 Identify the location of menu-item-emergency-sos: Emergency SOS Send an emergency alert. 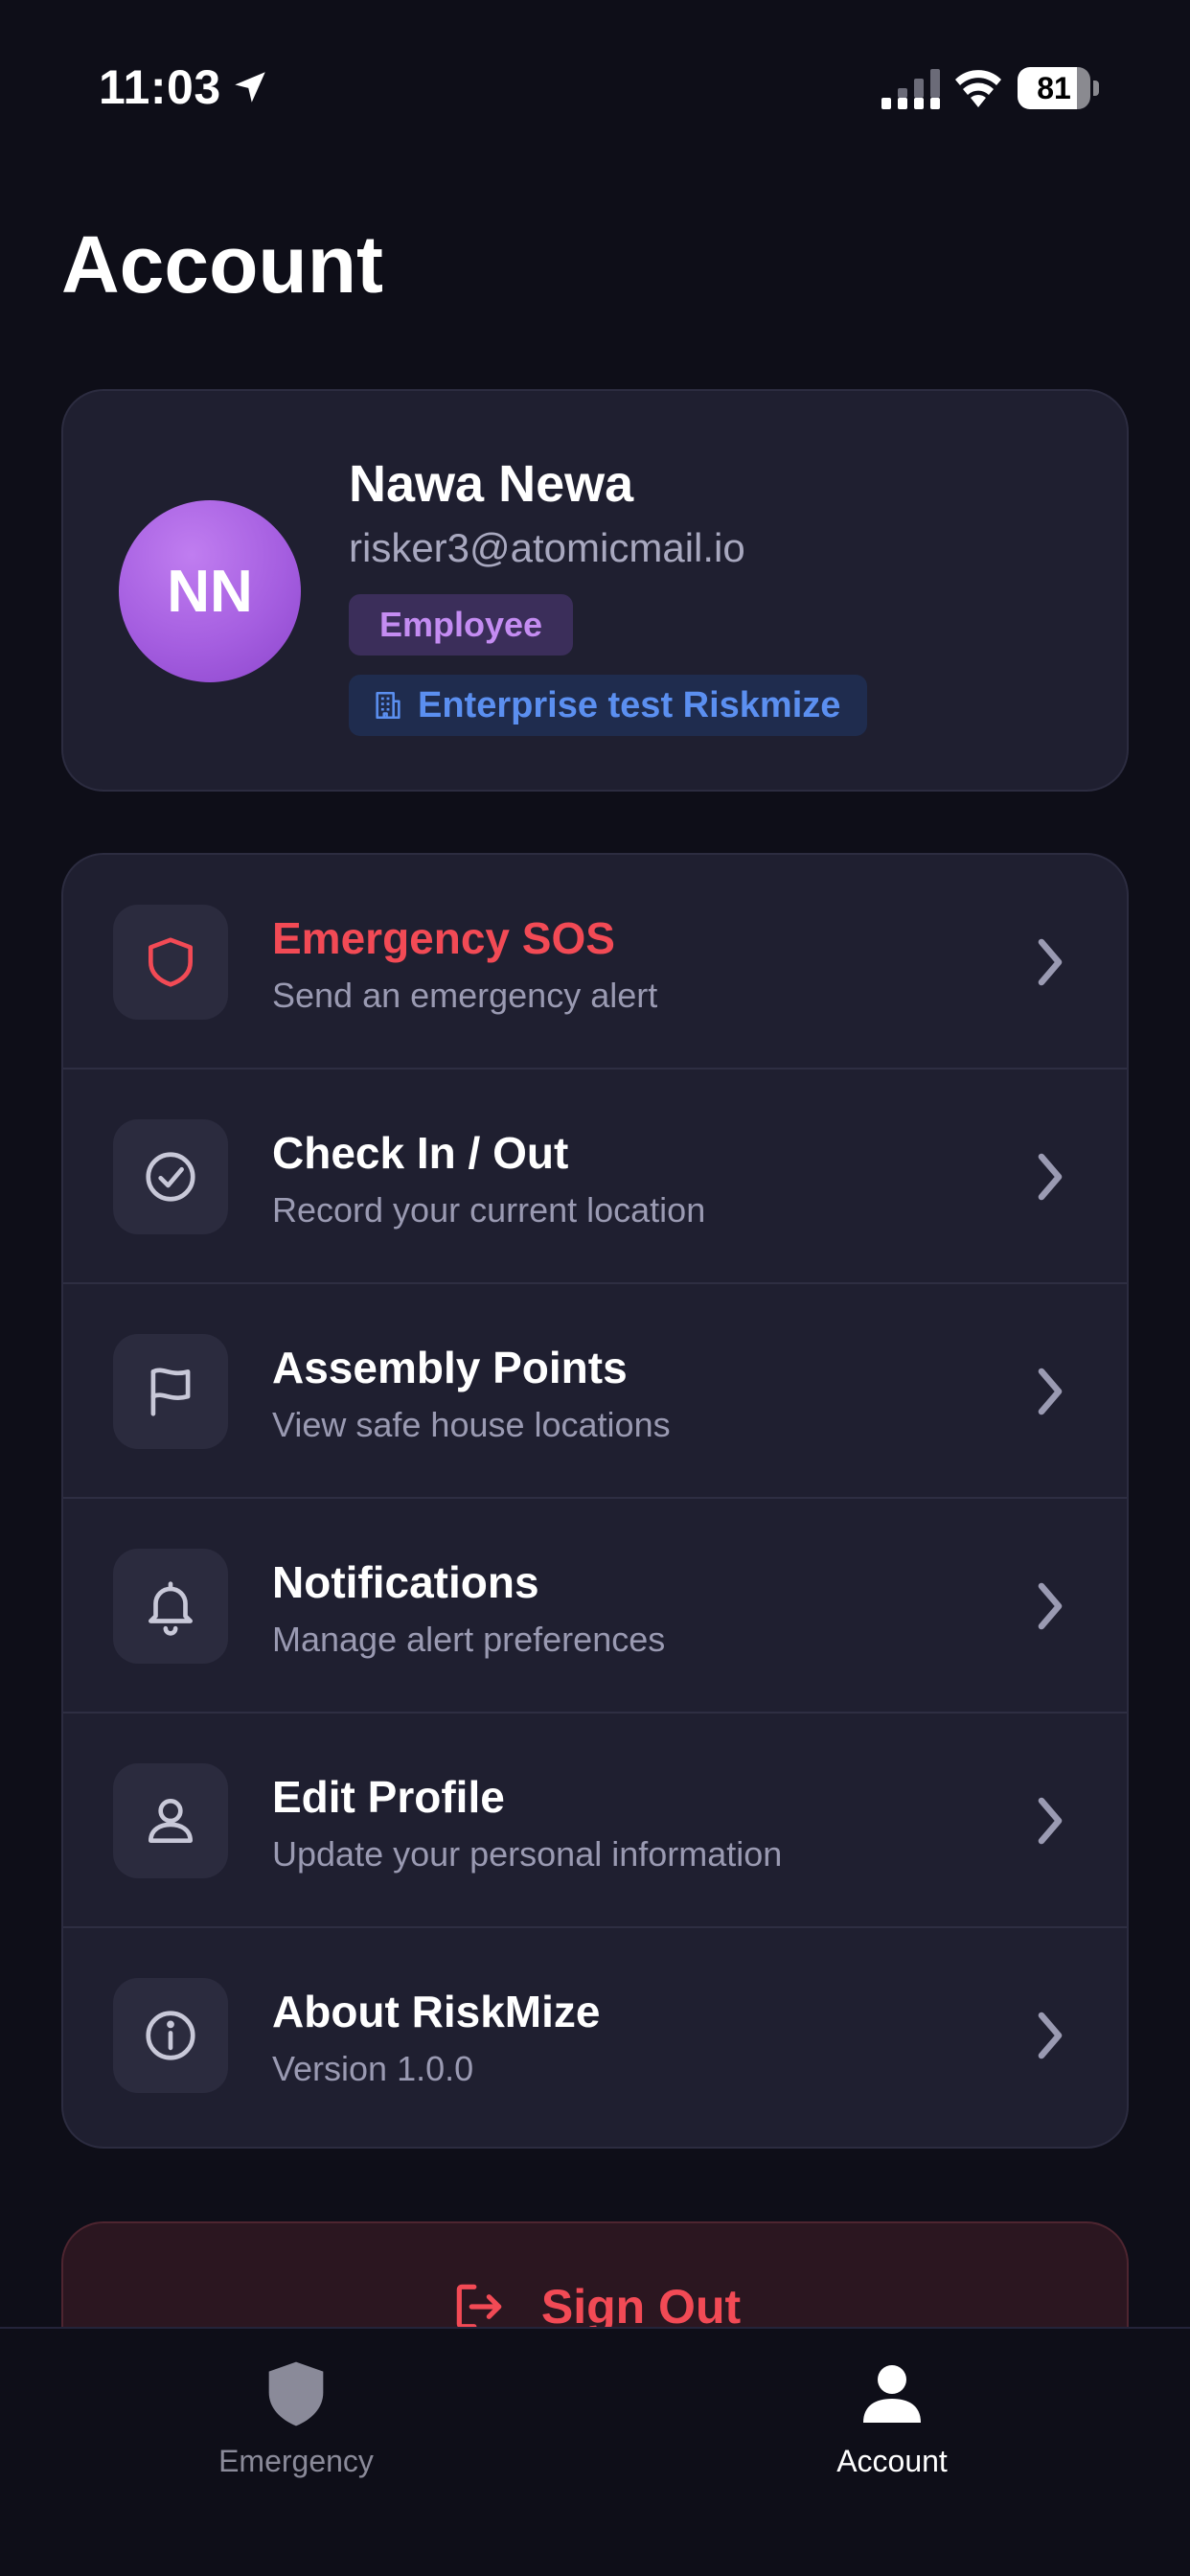
(595, 962).